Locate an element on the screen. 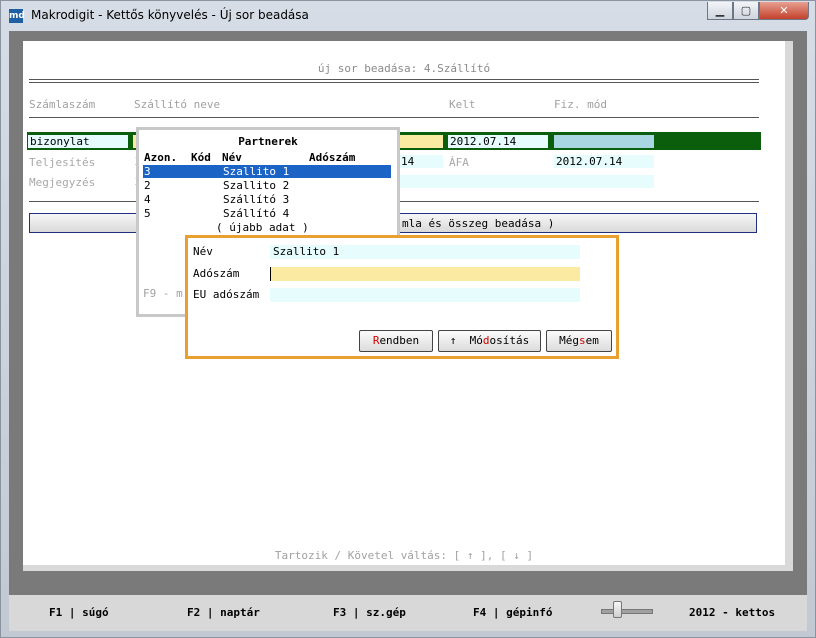 This screenshot has width=816, height=638. footer-hint: Tartozik / Követel váltás: [ ↑ ], [ ↓ ] is located at coordinates (404, 555).